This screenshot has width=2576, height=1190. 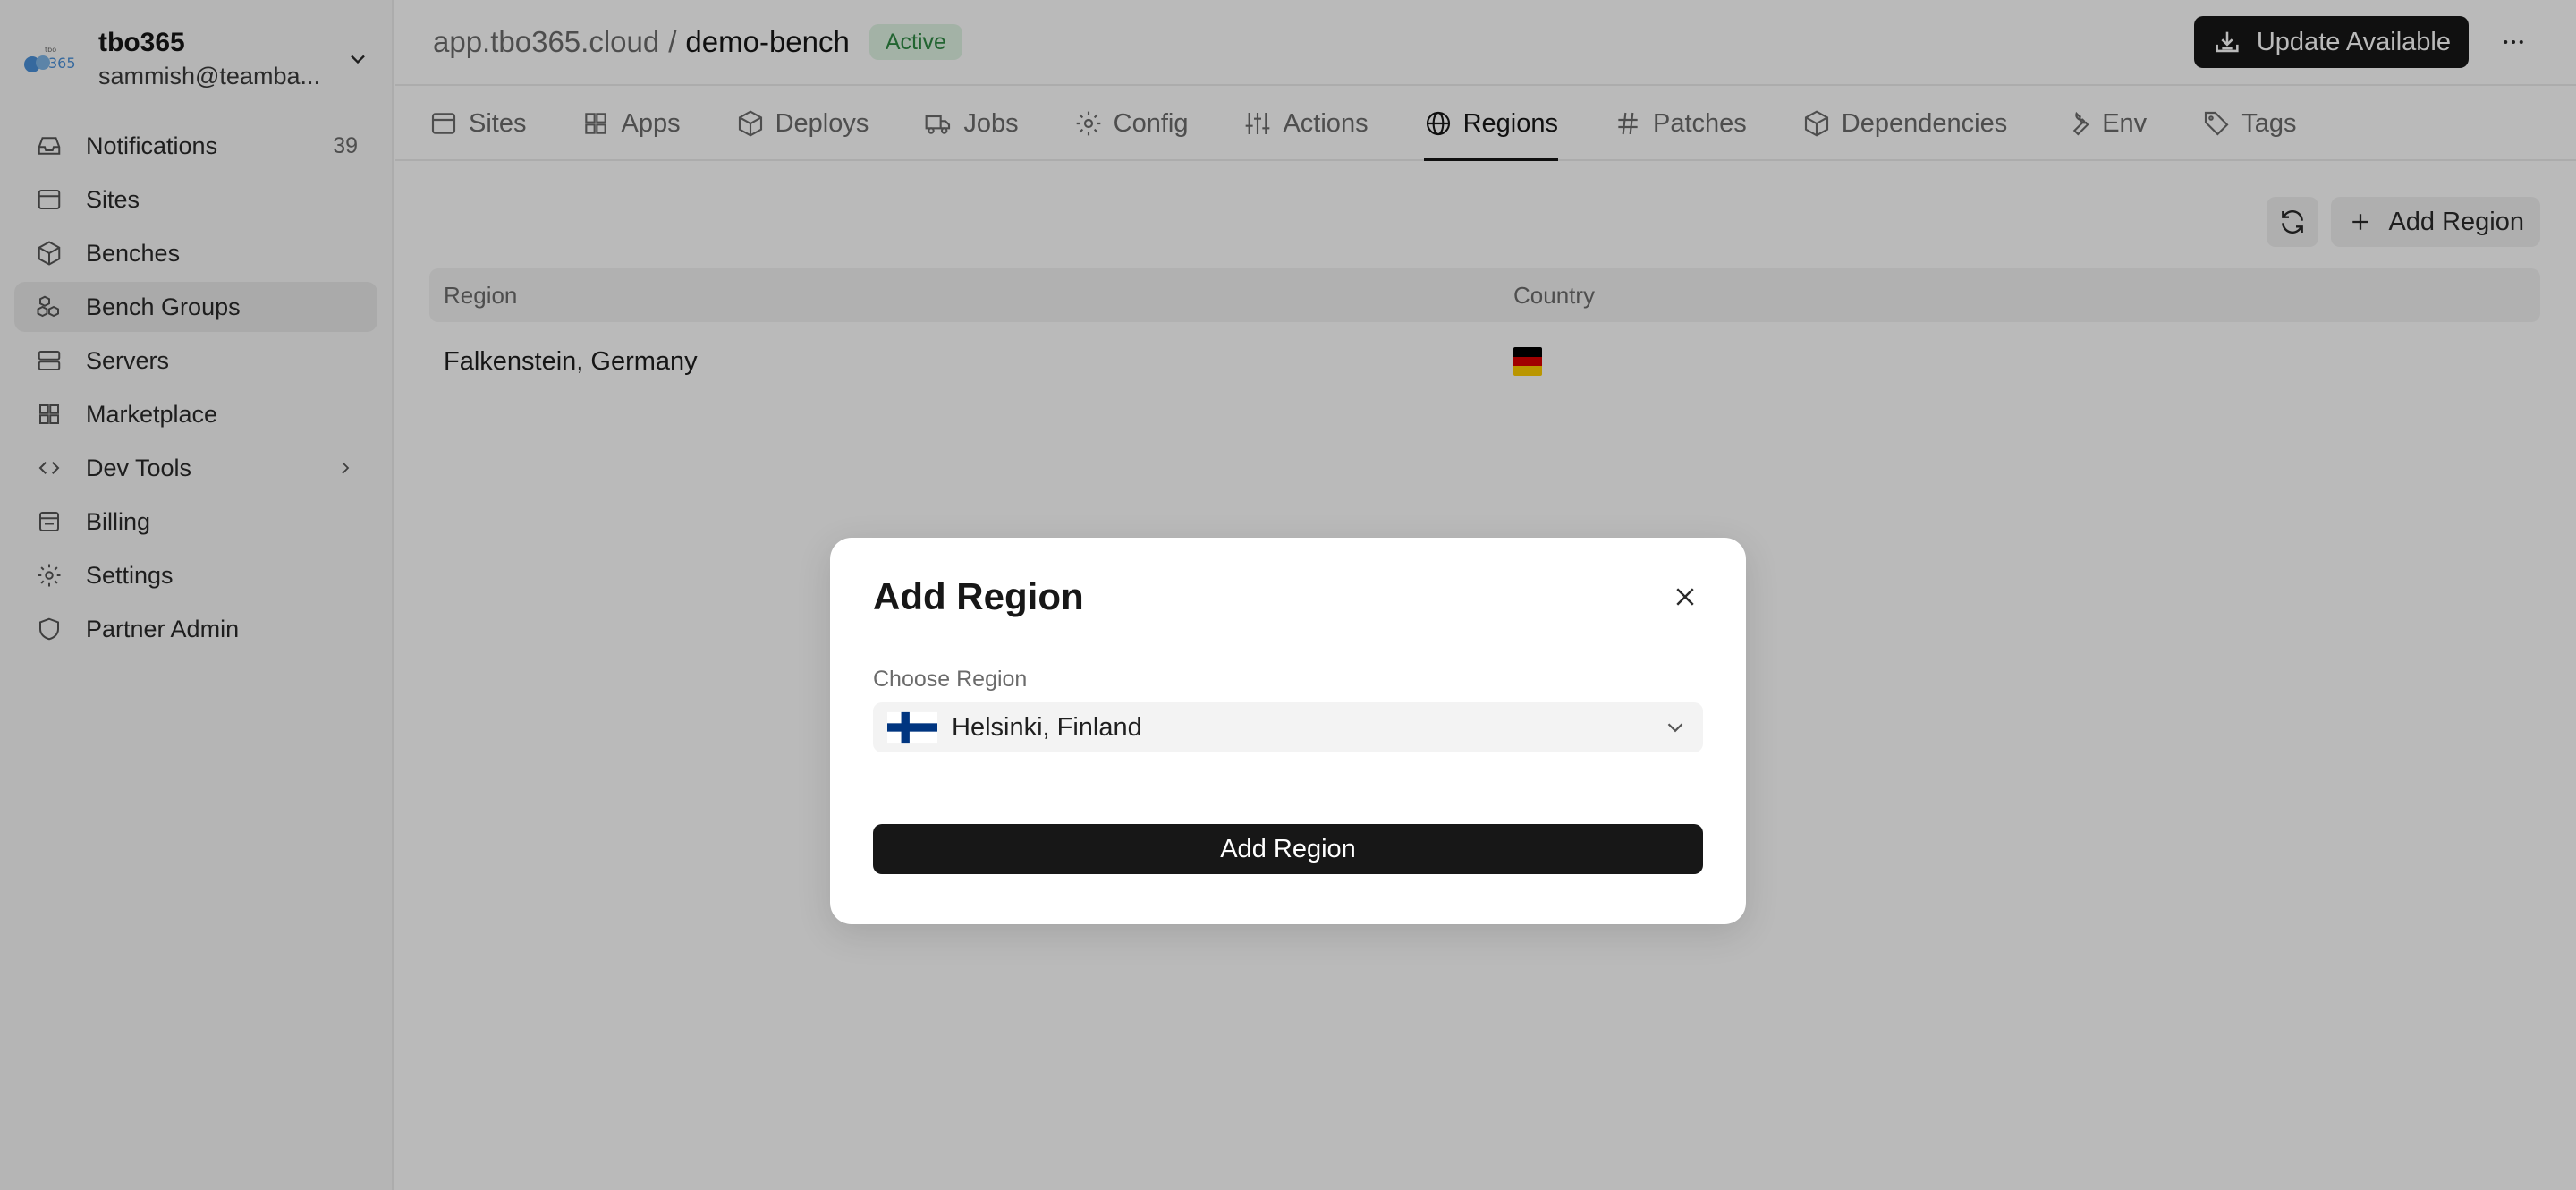 I want to click on choose-region-label: Choose Region, so click(x=950, y=679).